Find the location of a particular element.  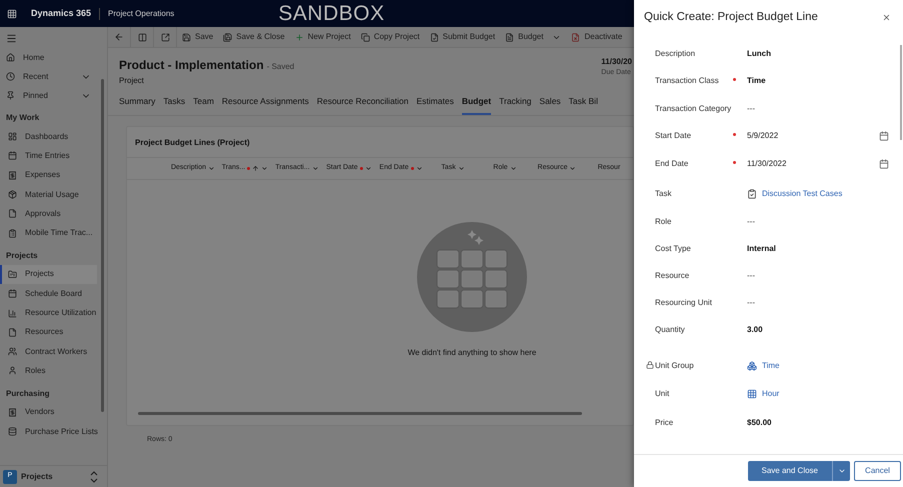

tab: Tracking is located at coordinates (515, 105).